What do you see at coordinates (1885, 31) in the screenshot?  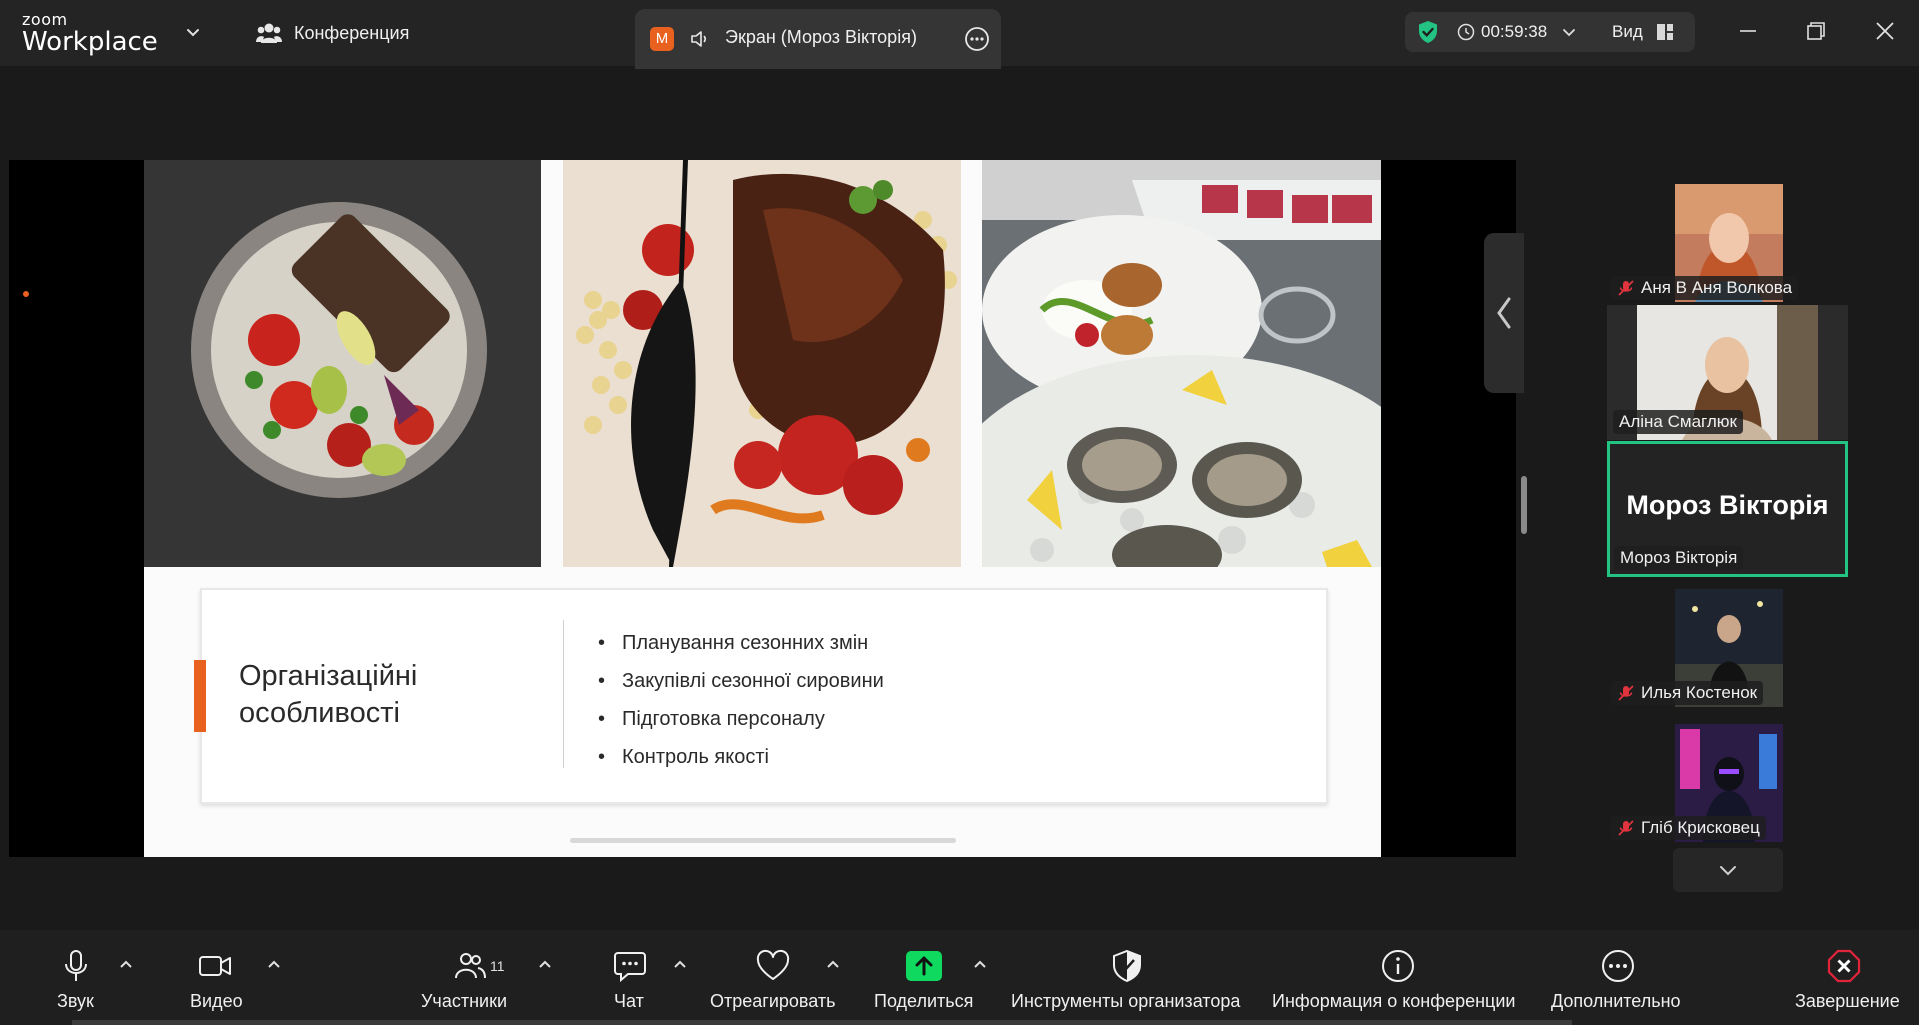 I see `close-icon` at bounding box center [1885, 31].